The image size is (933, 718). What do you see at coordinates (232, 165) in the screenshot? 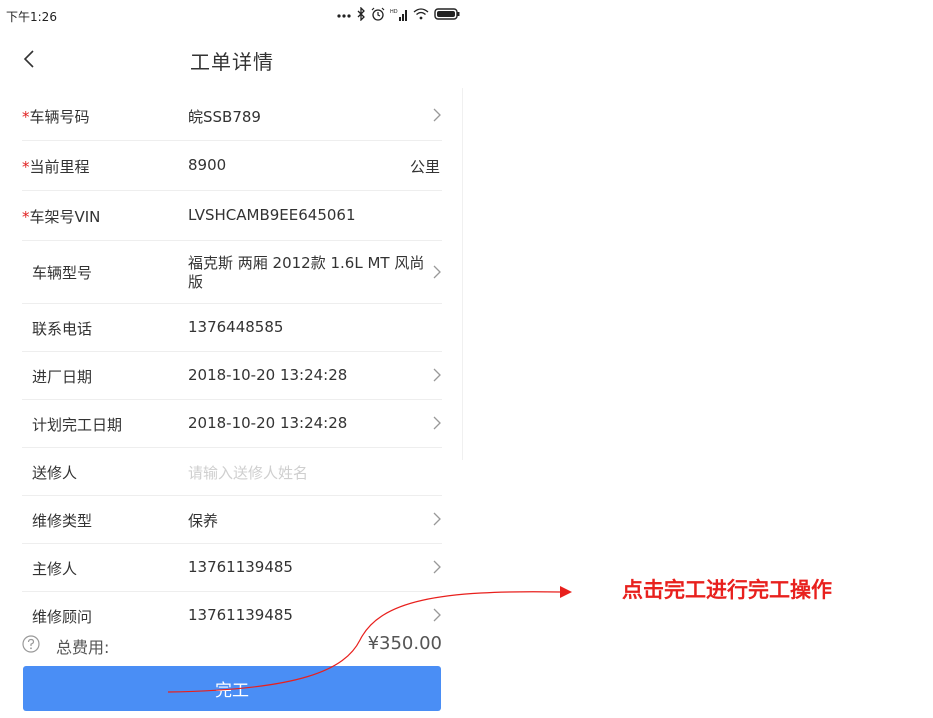
I see `row-mileage: *当前里程 8900 公里` at bounding box center [232, 165].